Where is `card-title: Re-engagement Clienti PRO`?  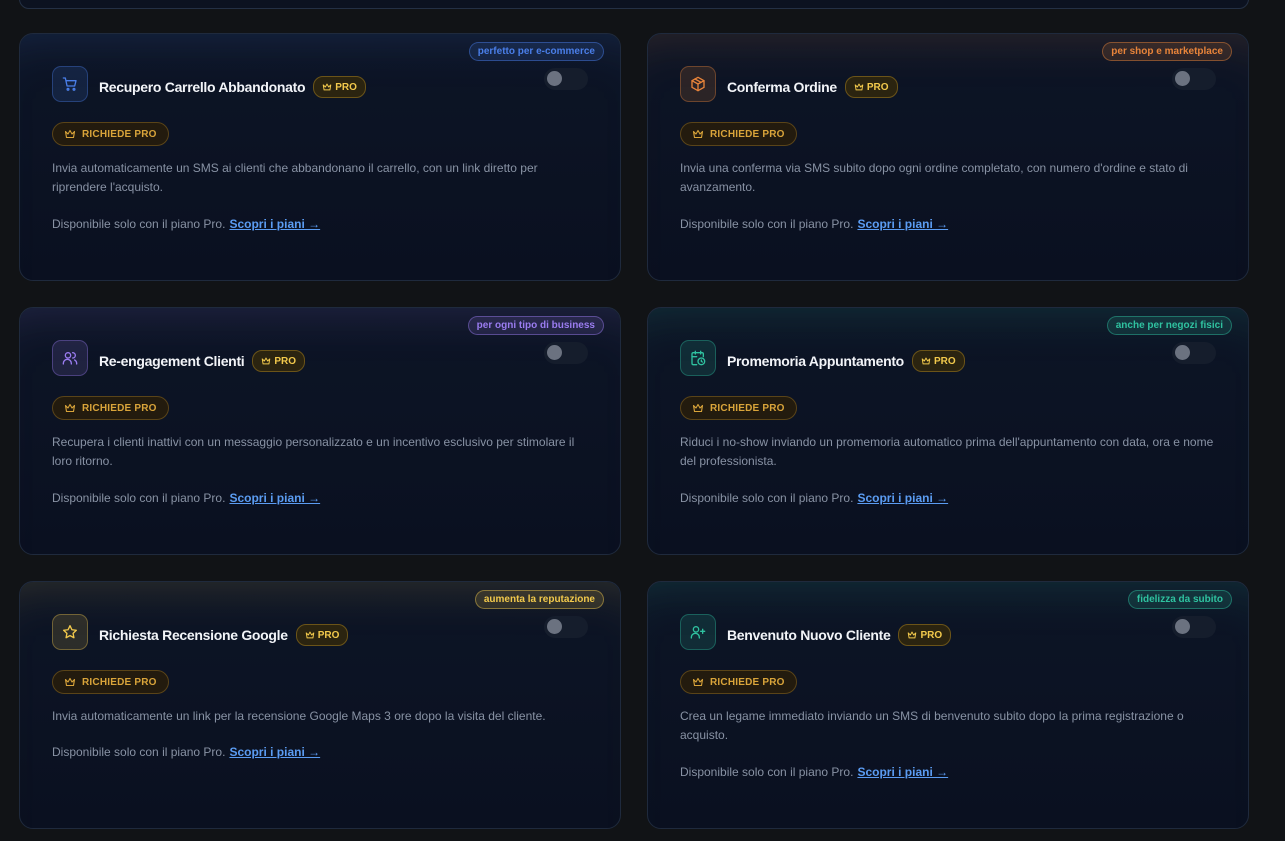 card-title: Re-engagement Clienti PRO is located at coordinates (202, 361).